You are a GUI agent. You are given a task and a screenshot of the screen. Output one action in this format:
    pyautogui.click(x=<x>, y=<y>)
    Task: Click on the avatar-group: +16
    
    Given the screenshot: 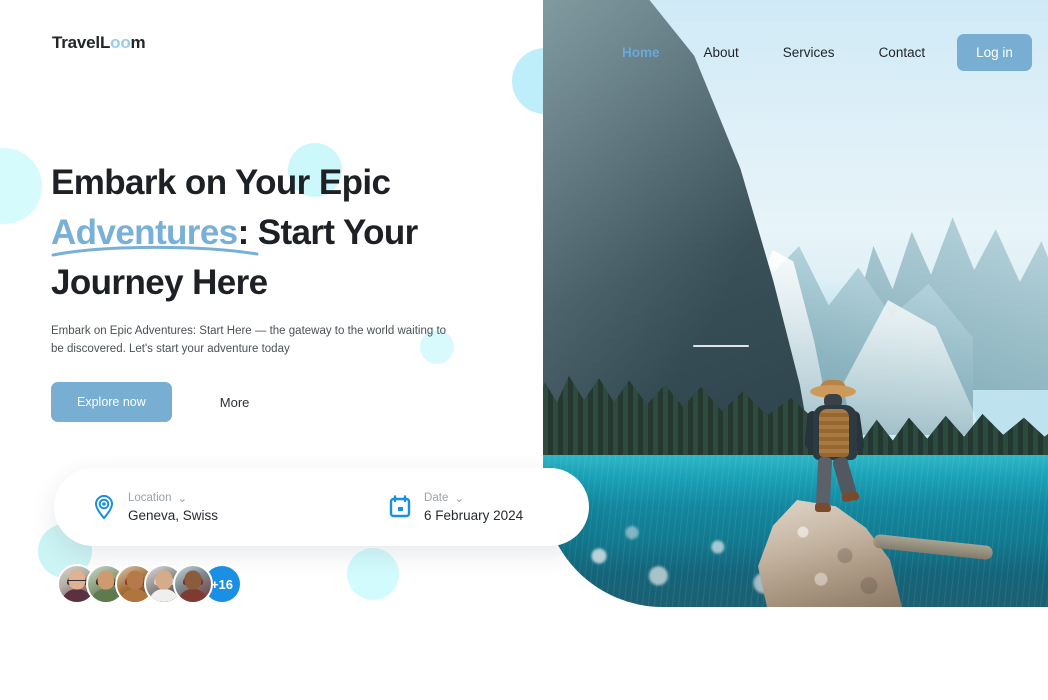 What is the action you would take?
    pyautogui.click(x=149, y=584)
    